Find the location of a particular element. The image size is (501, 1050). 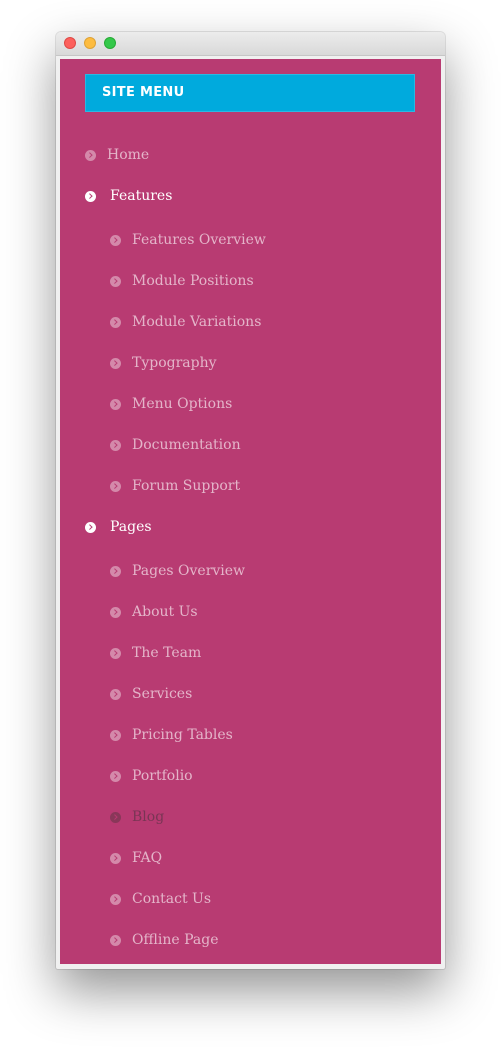

menu-item-label: The Team is located at coordinates (167, 653).